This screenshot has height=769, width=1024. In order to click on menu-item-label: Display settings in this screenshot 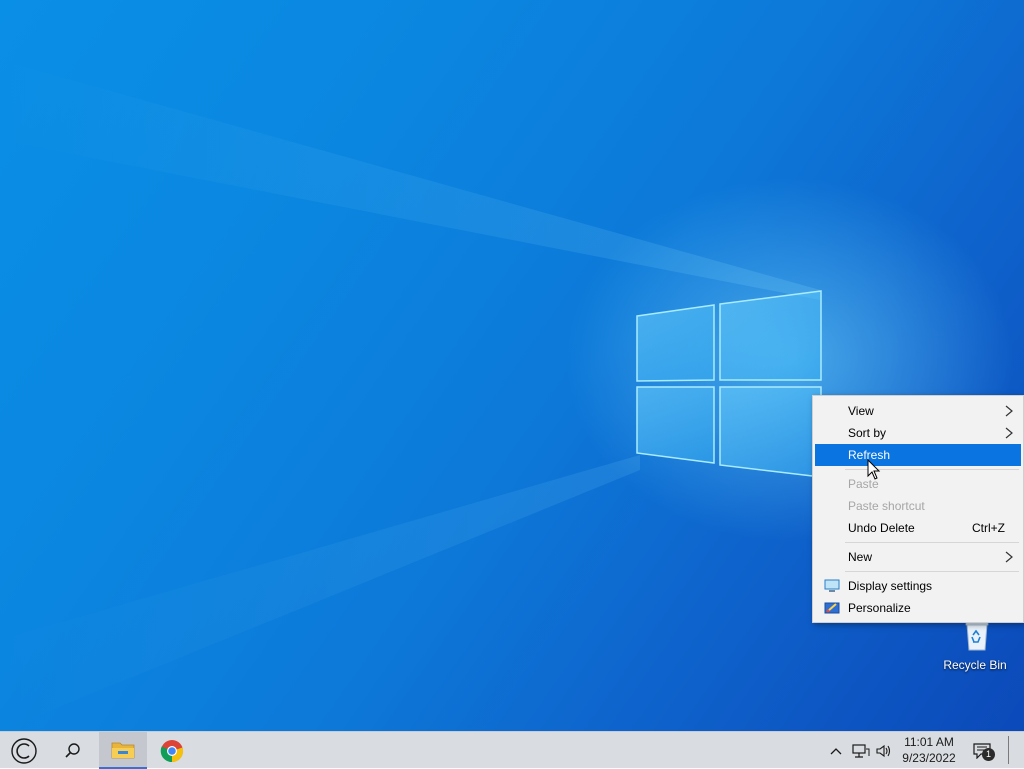, I will do `click(890, 586)`.